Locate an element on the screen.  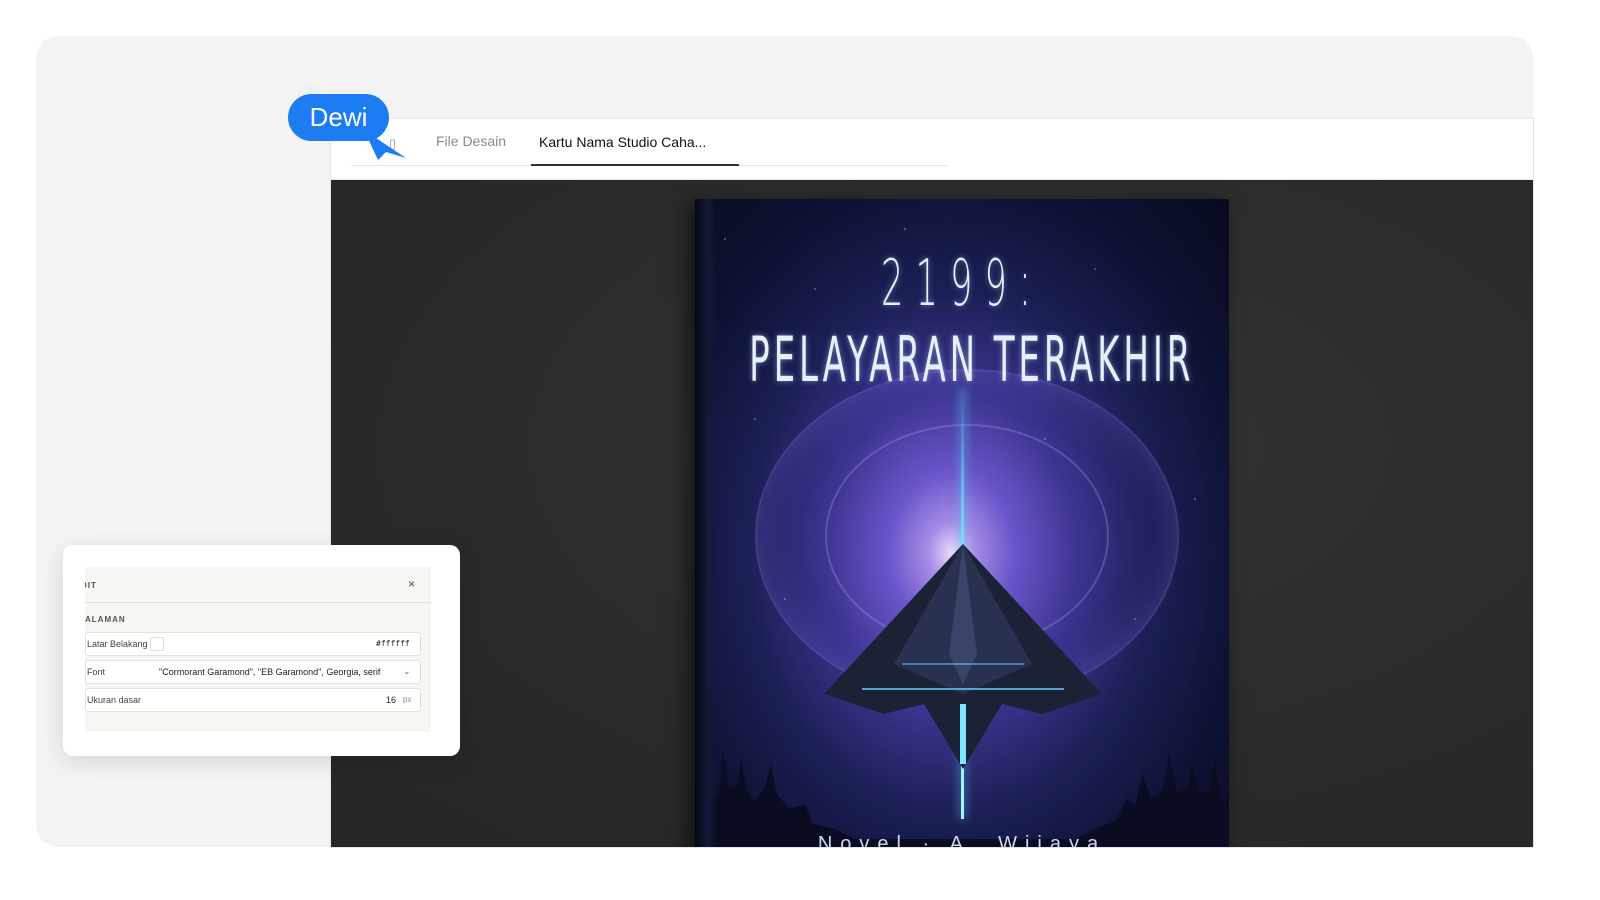
edit-panel-header: DIT × is located at coordinates (258, 585).